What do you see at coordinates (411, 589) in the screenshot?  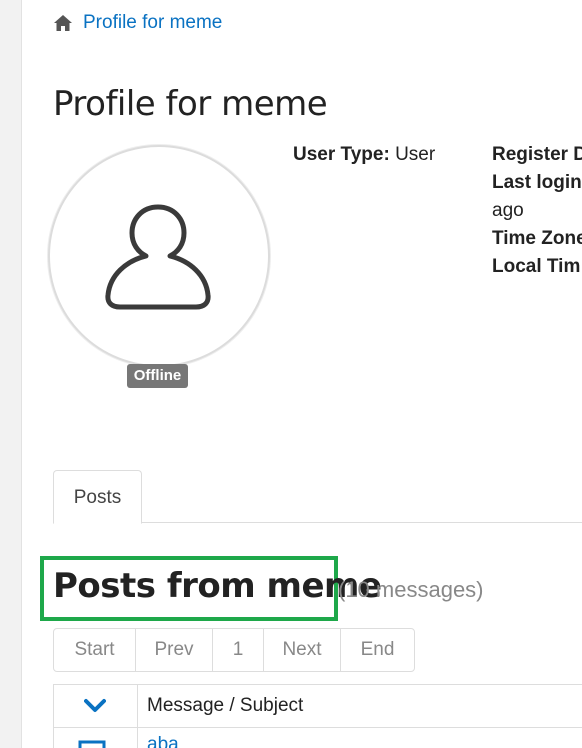 I see `posts-count: (10 messages)` at bounding box center [411, 589].